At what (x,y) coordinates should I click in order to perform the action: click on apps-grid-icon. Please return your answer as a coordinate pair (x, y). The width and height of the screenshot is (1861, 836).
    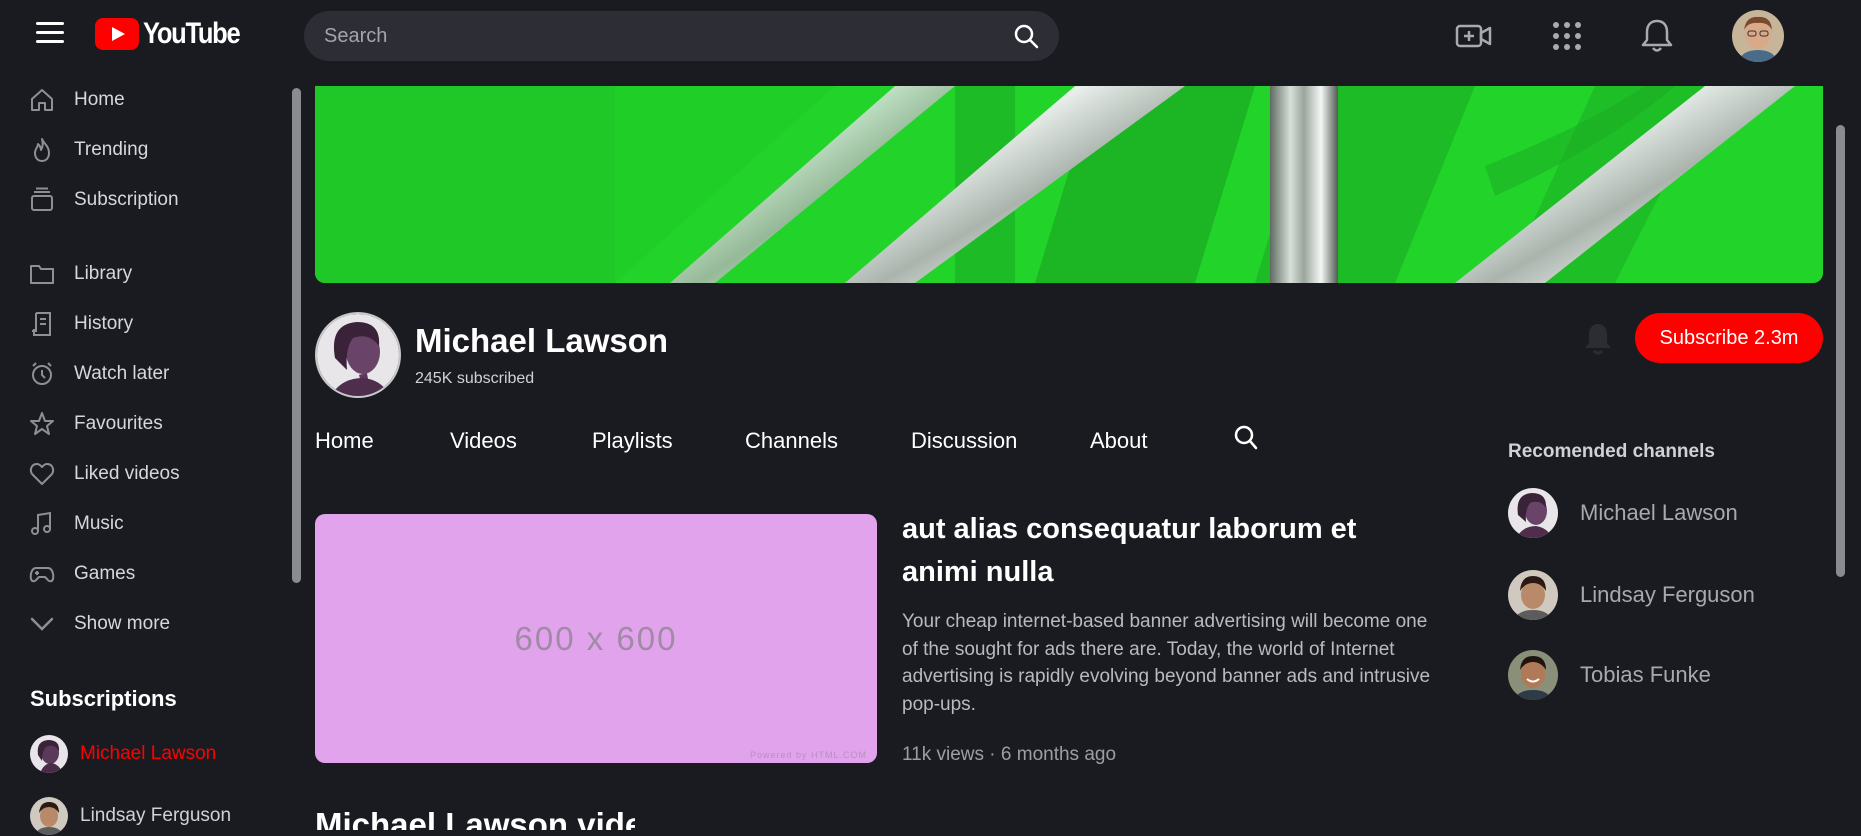
    Looking at the image, I should click on (1567, 36).